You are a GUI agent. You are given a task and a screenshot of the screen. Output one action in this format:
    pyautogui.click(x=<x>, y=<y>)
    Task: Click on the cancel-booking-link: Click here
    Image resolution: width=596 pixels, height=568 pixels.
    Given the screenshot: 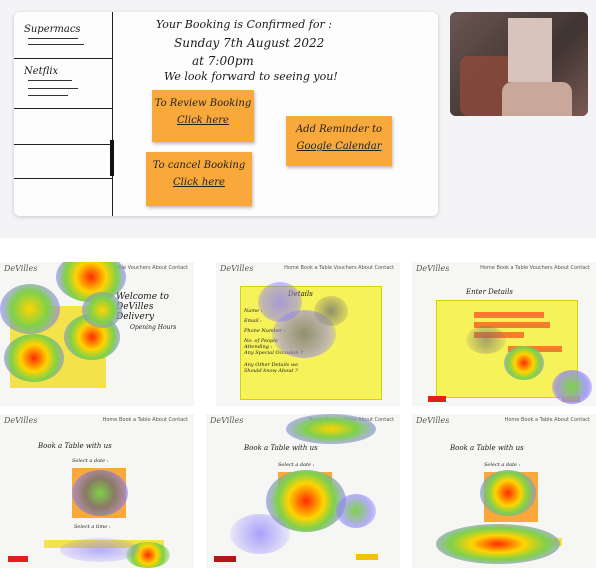 What is the action you would take?
    pyautogui.click(x=199, y=182)
    